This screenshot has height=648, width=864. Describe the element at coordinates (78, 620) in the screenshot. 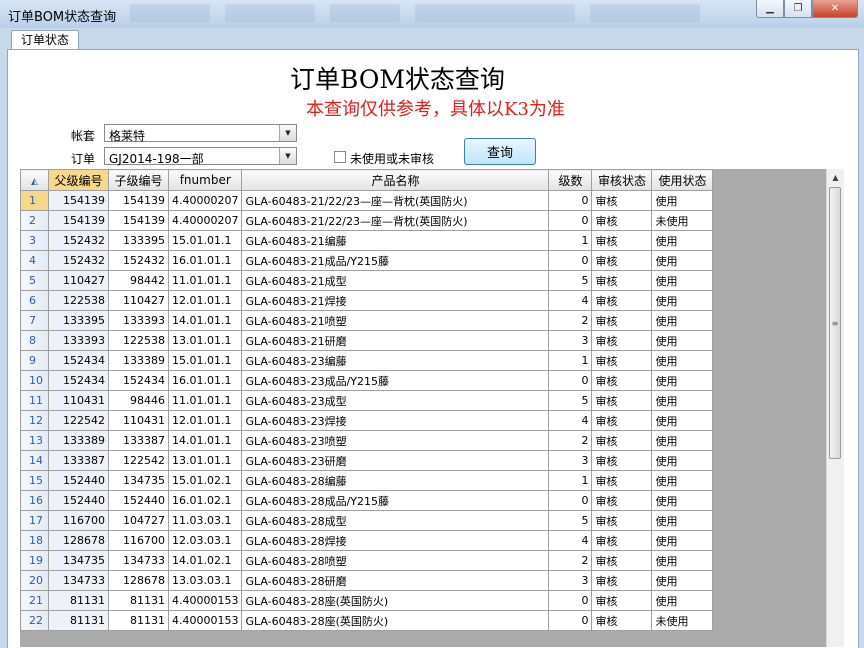

I see `table-cell: 81131` at that location.